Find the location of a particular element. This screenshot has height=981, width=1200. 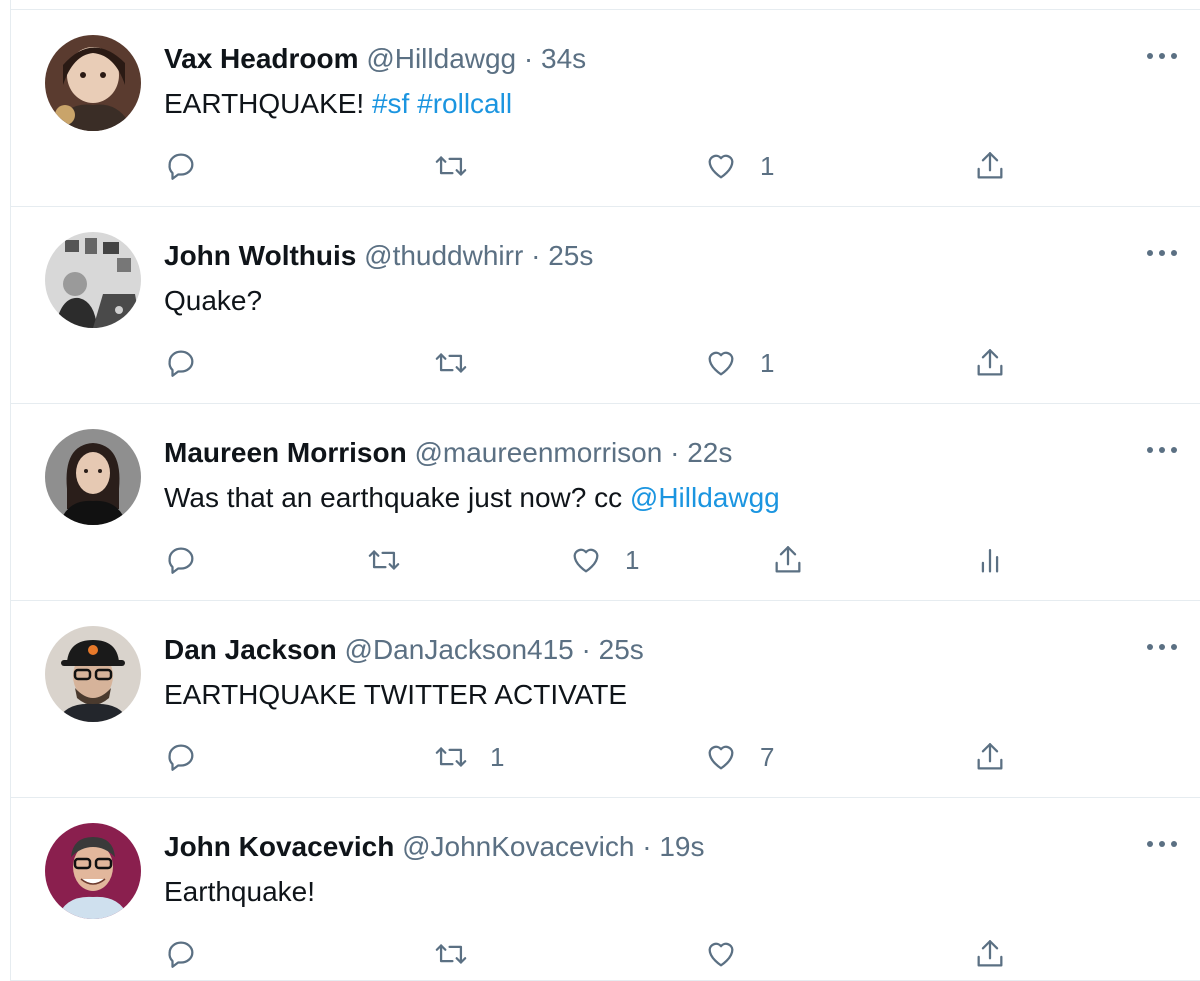

tweet-text-plain: Quake? is located at coordinates (213, 300).